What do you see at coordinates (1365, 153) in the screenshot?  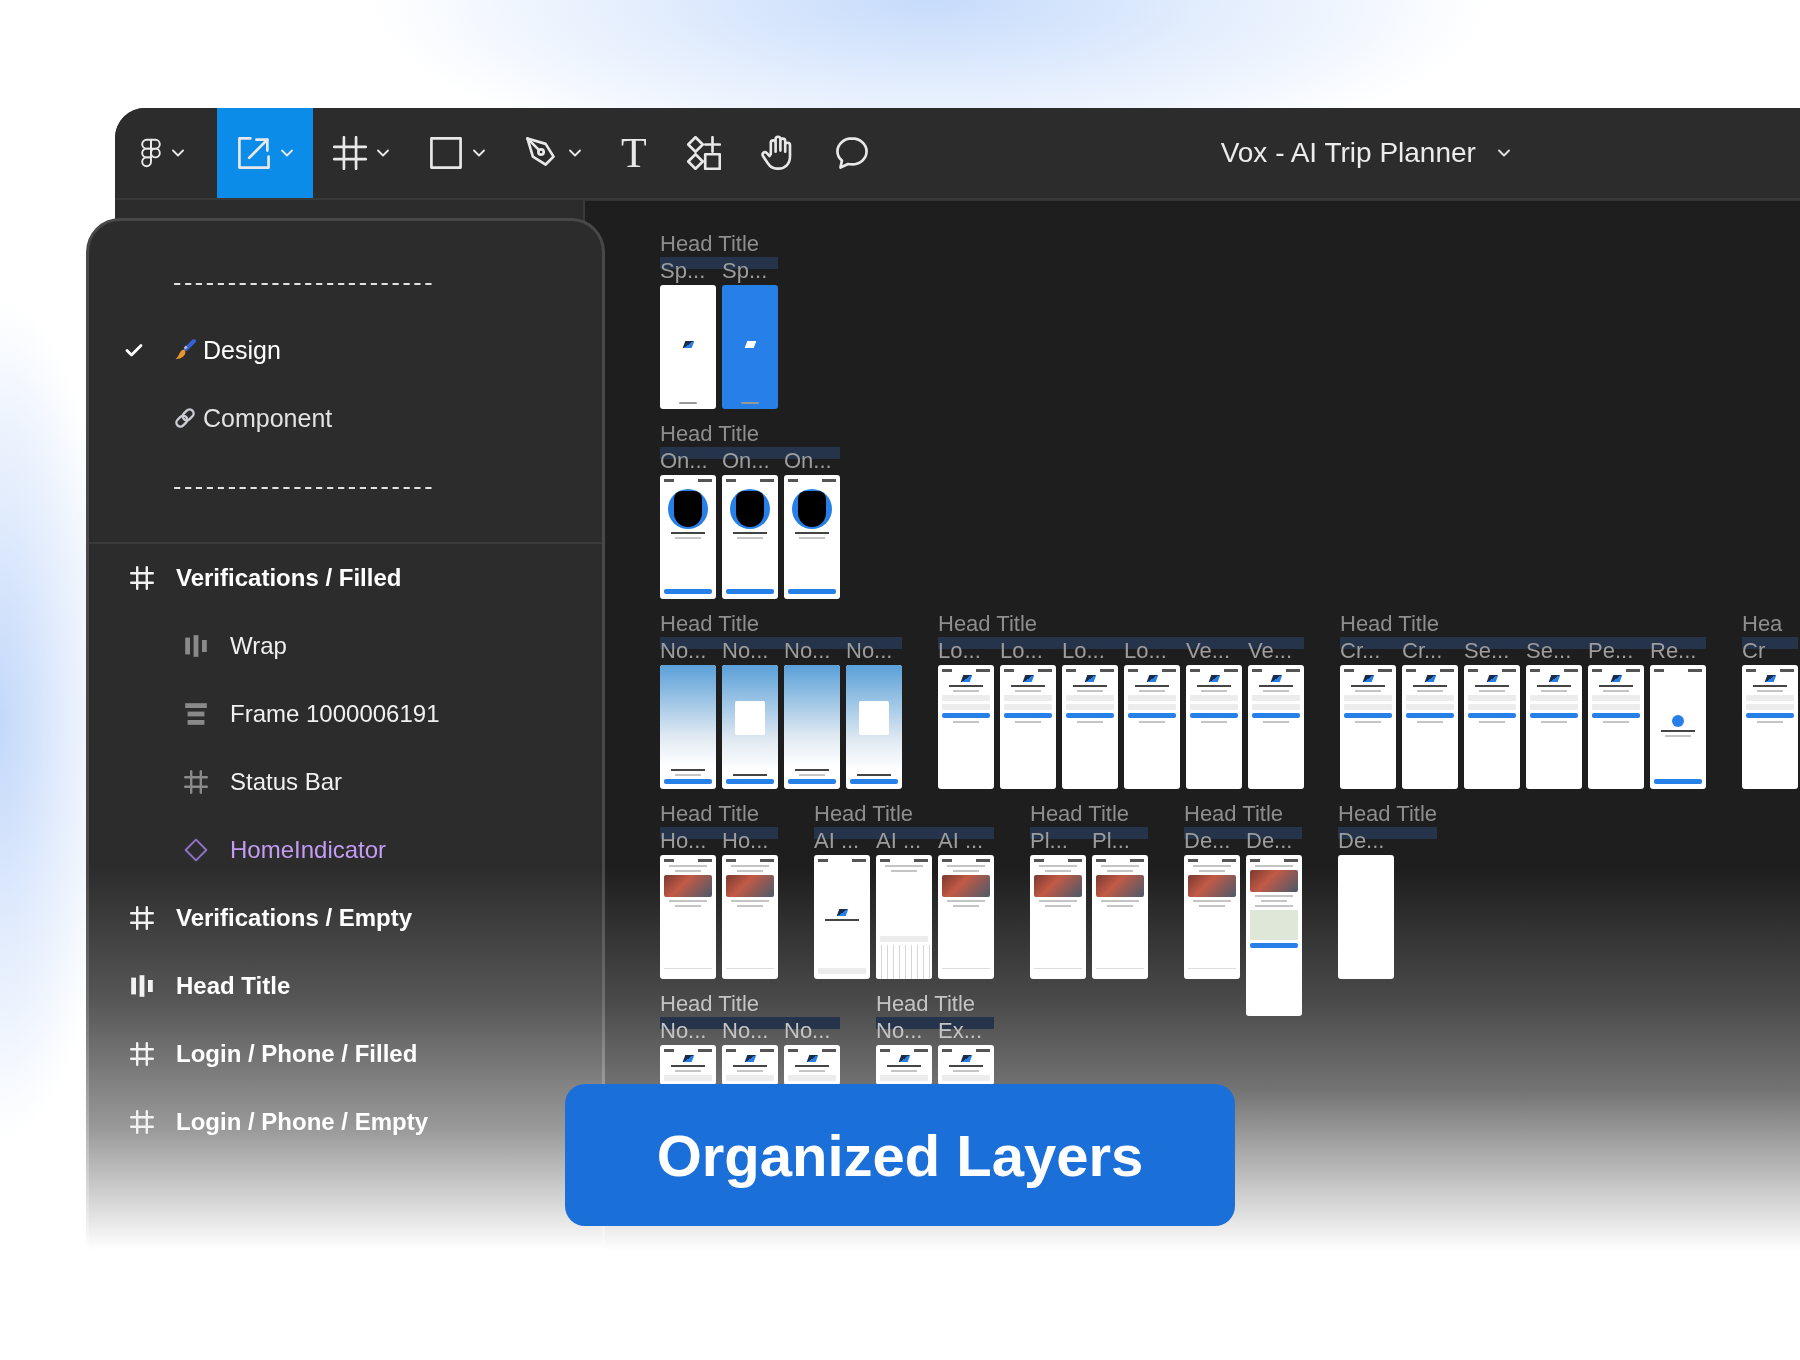 I see `file-name-button: Vox - AI Trip Planner` at bounding box center [1365, 153].